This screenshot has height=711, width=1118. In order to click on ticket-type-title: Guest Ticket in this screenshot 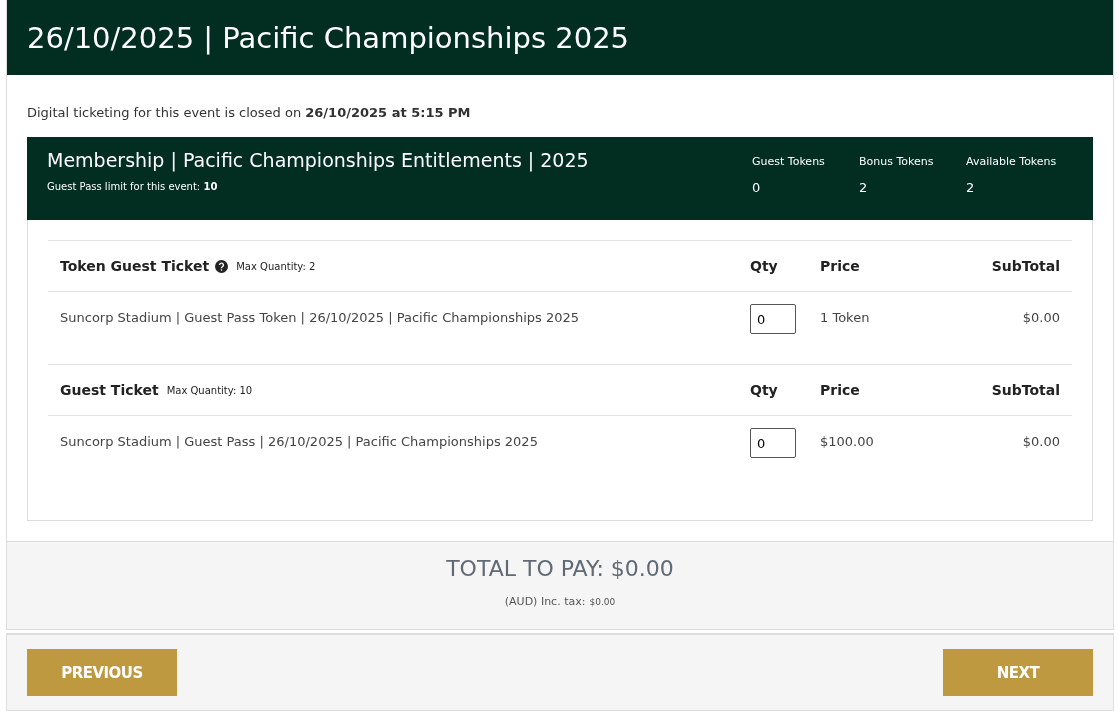, I will do `click(109, 390)`.